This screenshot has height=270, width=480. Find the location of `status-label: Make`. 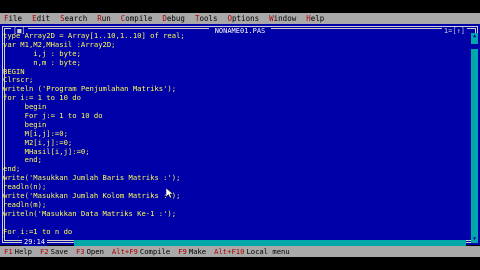

status-label: Make is located at coordinates (197, 251).